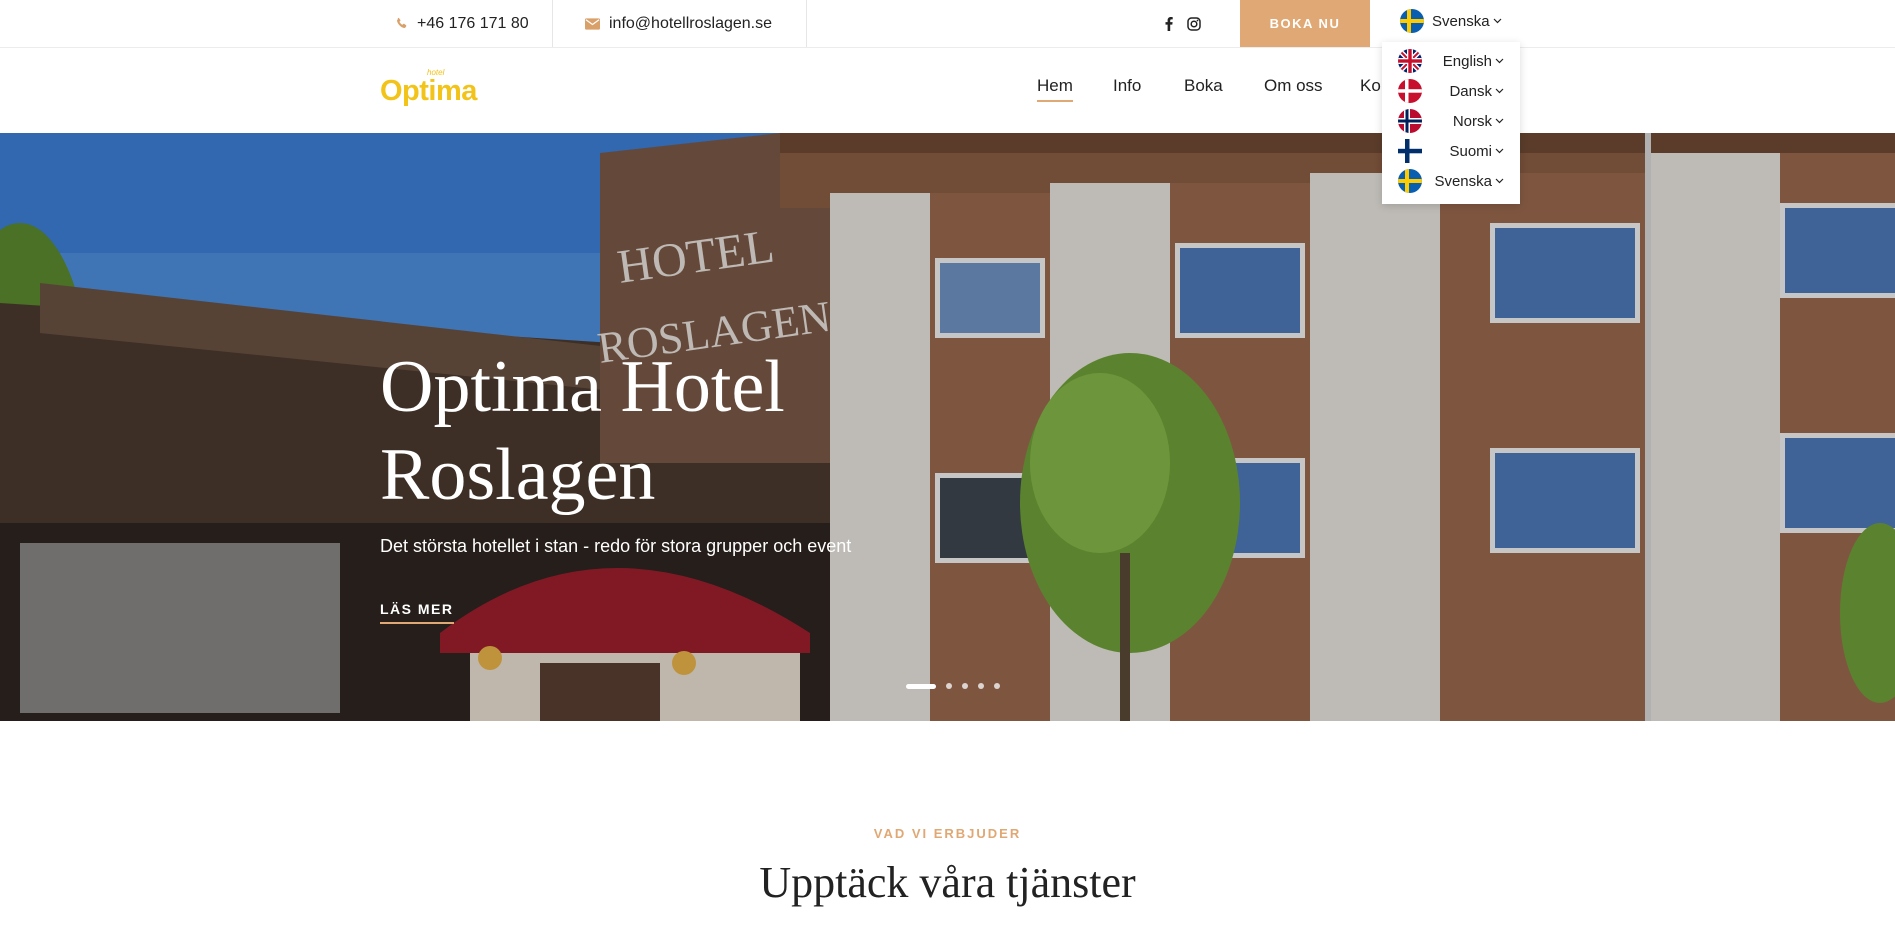  I want to click on hero-title-line2: Roslagen, so click(518, 475).